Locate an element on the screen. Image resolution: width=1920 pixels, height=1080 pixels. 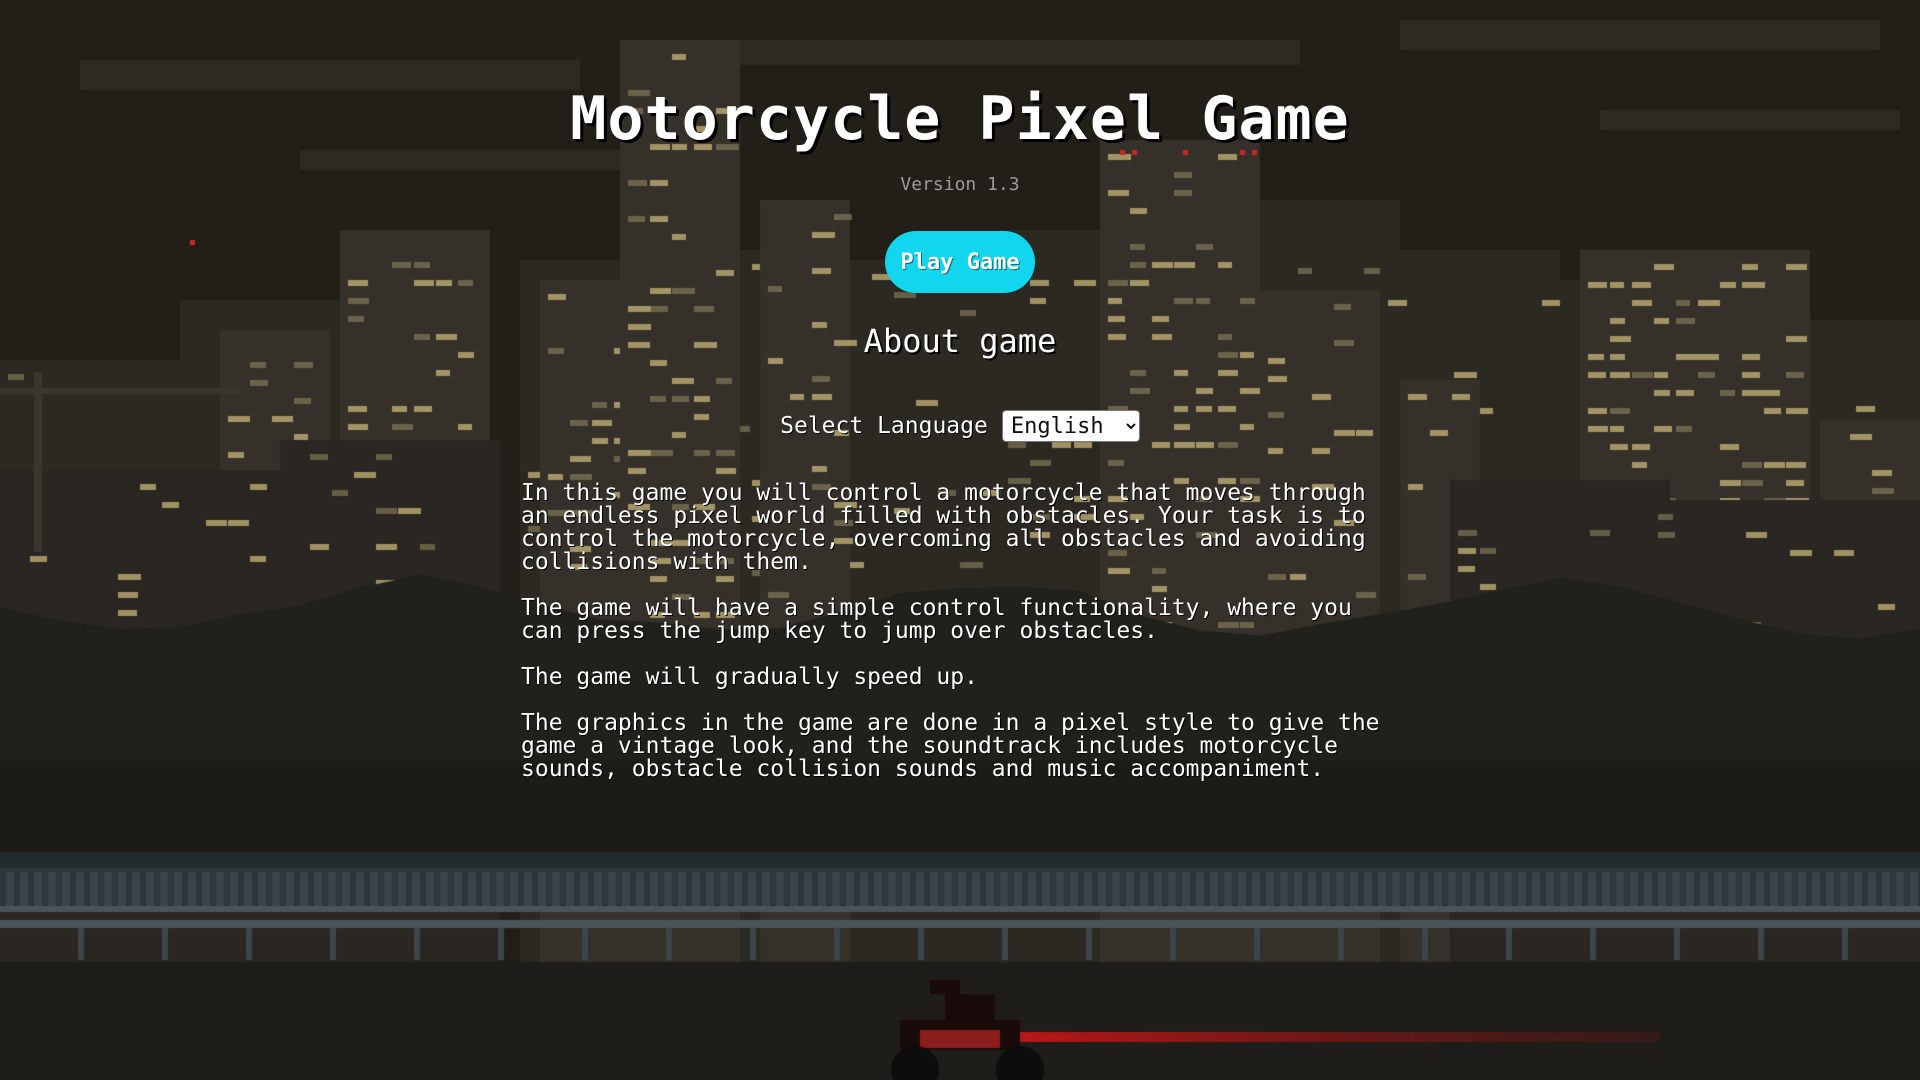
language-select: English is located at coordinates (1070, 426).